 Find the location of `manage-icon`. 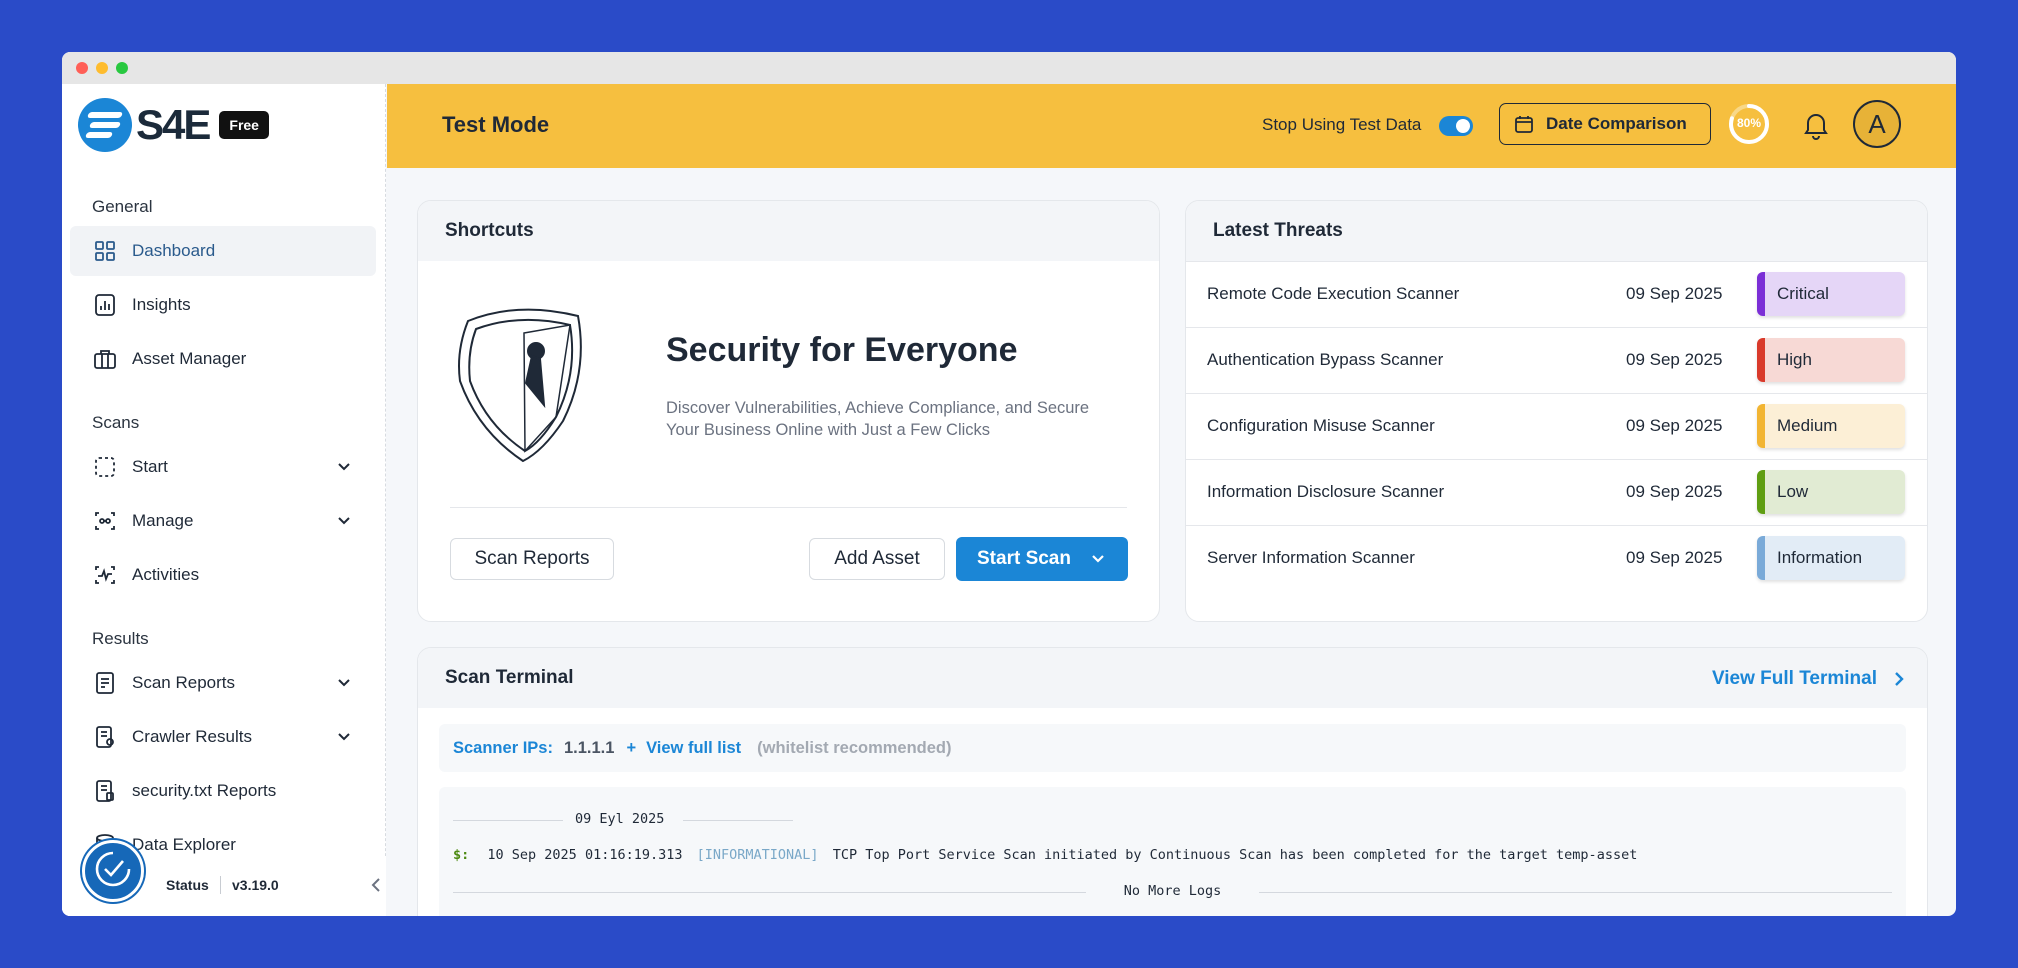

manage-icon is located at coordinates (105, 521).